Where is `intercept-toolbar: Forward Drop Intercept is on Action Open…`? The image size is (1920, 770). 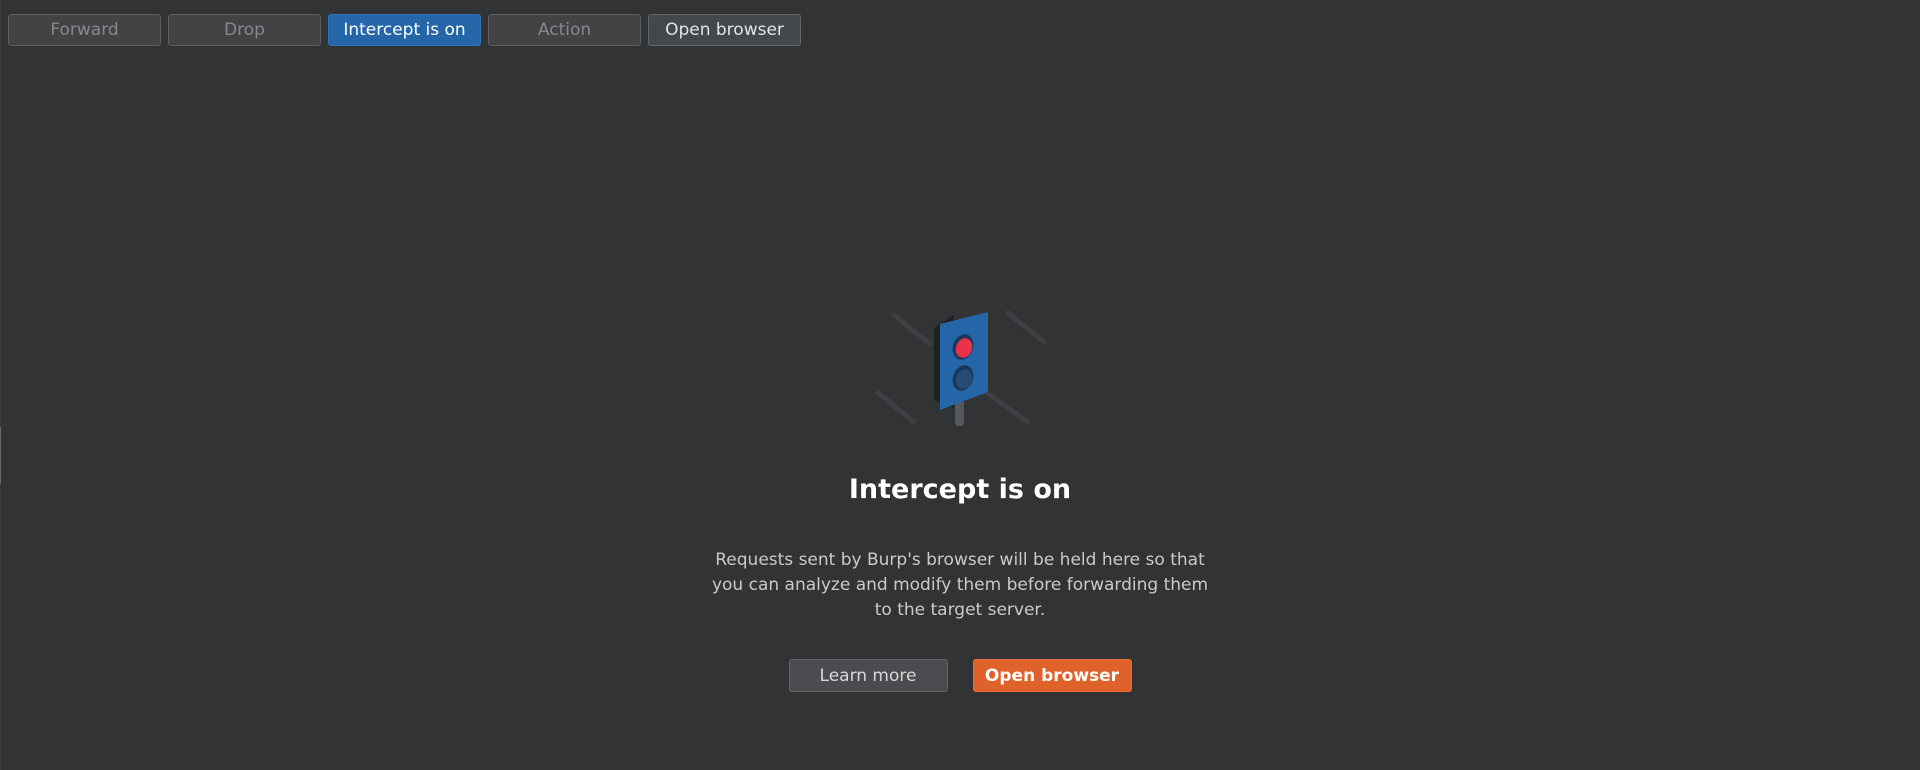
intercept-toolbar: Forward Drop Intercept is on Action Open… is located at coordinates (404, 30).